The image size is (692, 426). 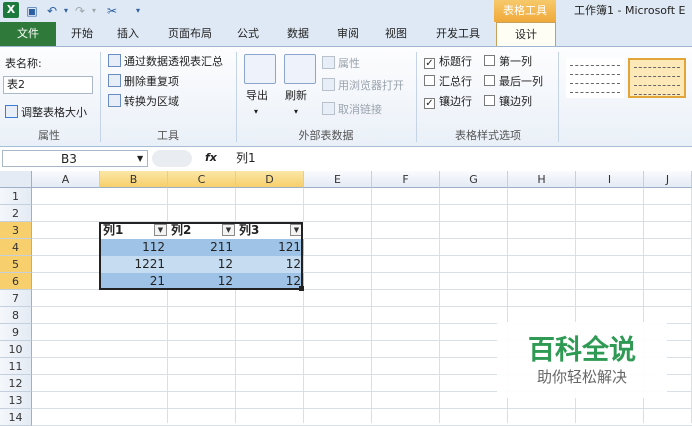 I want to click on customize-quick-access-icon: ▾, so click(x=138, y=11).